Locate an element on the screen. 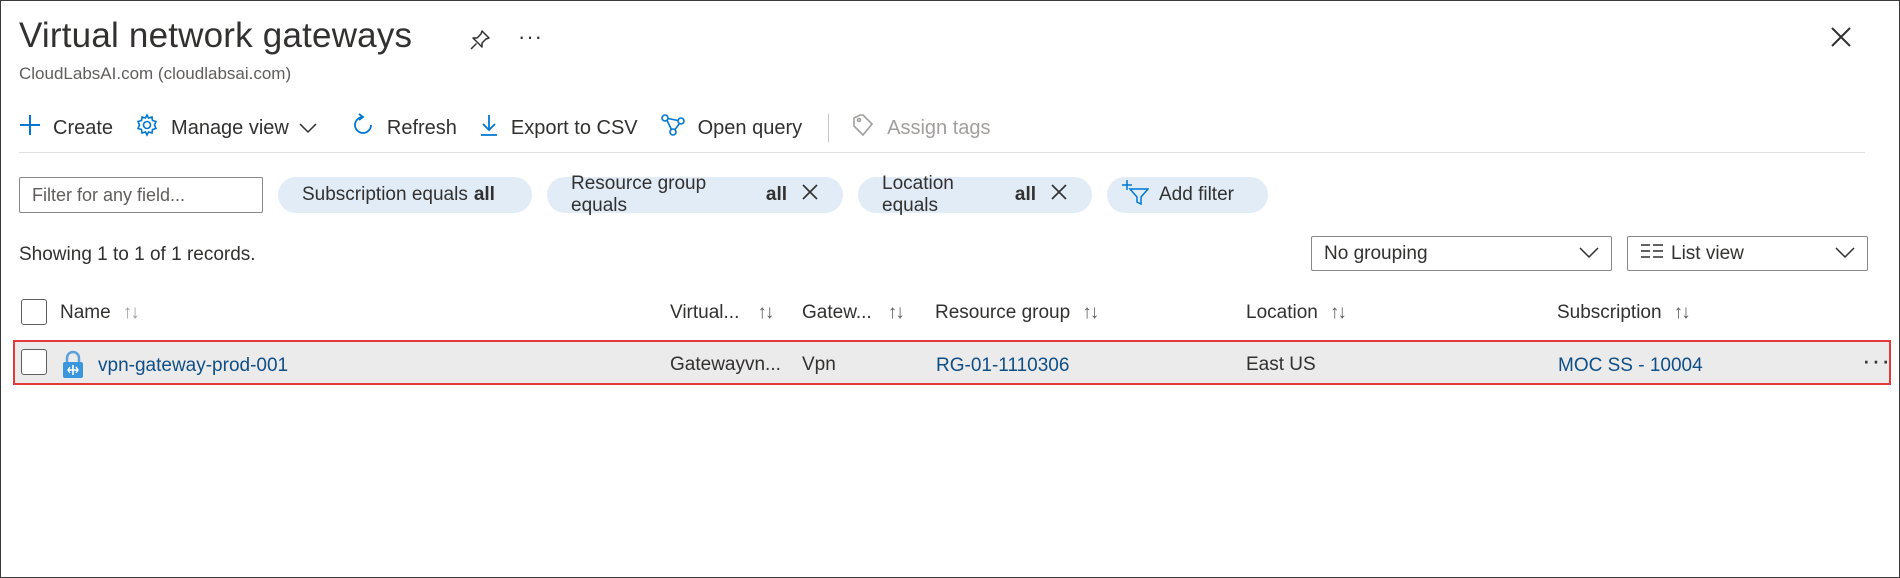 The width and height of the screenshot is (1900, 578). page-title: Virtual network gateways is located at coordinates (216, 35).